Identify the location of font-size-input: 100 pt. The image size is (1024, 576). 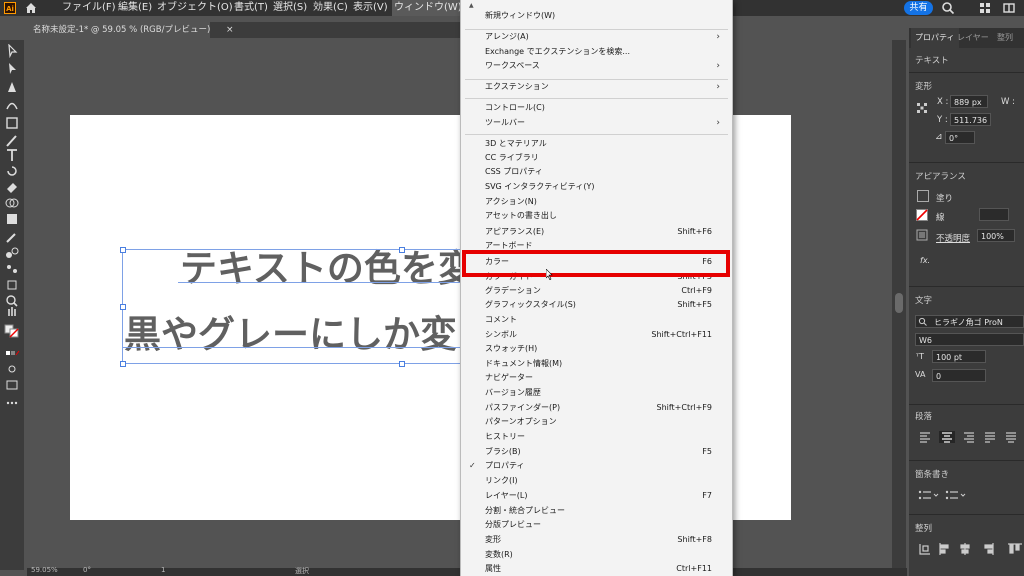
(959, 356).